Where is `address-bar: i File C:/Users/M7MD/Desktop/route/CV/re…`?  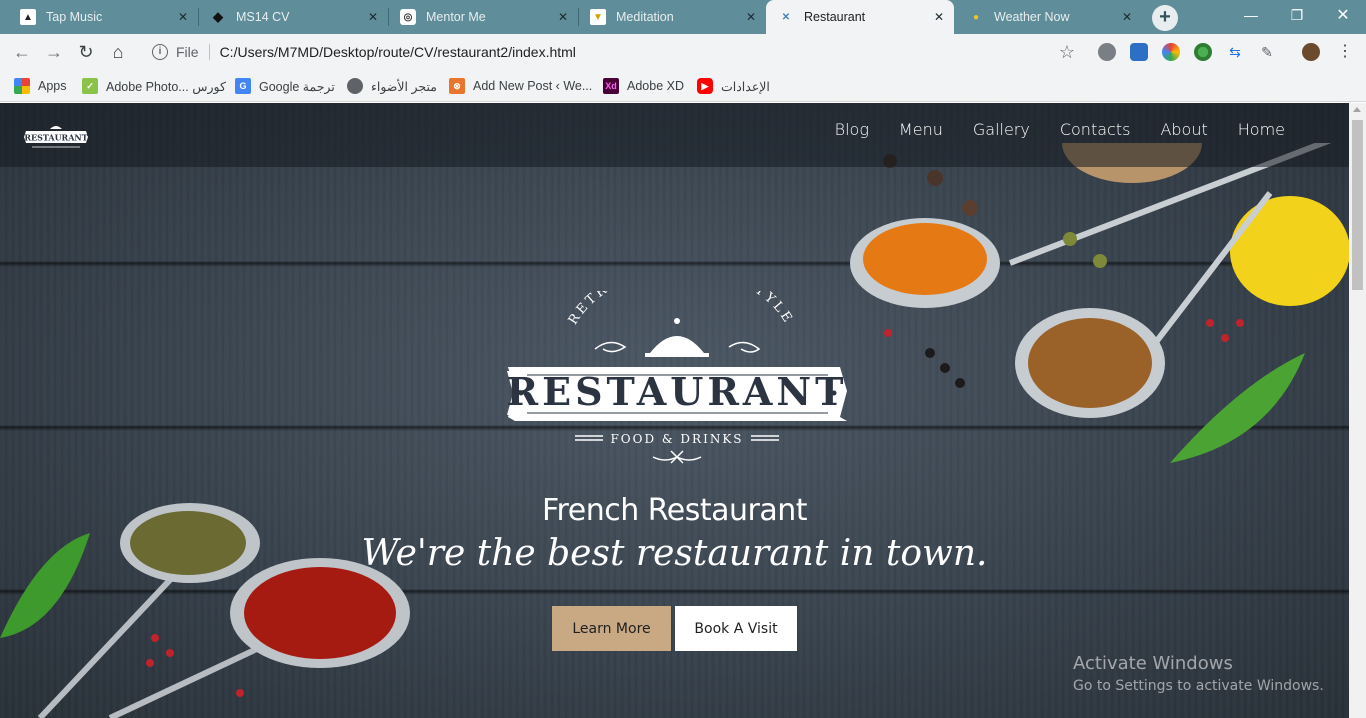 address-bar: i File C:/Users/M7MD/Desktop/route/CV/re… is located at coordinates (615, 52).